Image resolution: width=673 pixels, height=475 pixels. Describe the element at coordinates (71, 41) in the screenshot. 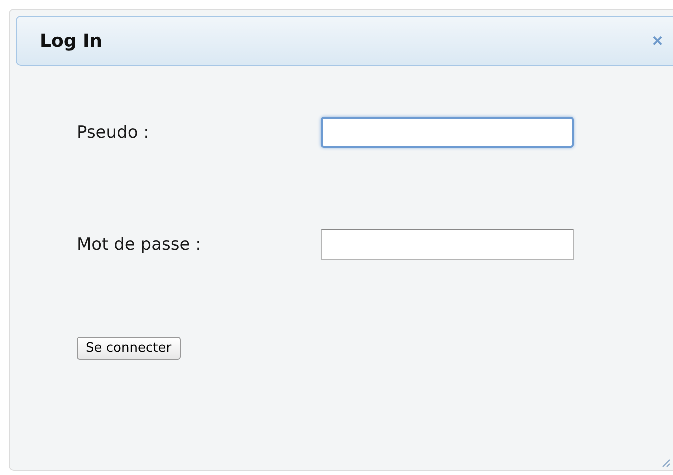

I see `dialog-title: Log In` at that location.